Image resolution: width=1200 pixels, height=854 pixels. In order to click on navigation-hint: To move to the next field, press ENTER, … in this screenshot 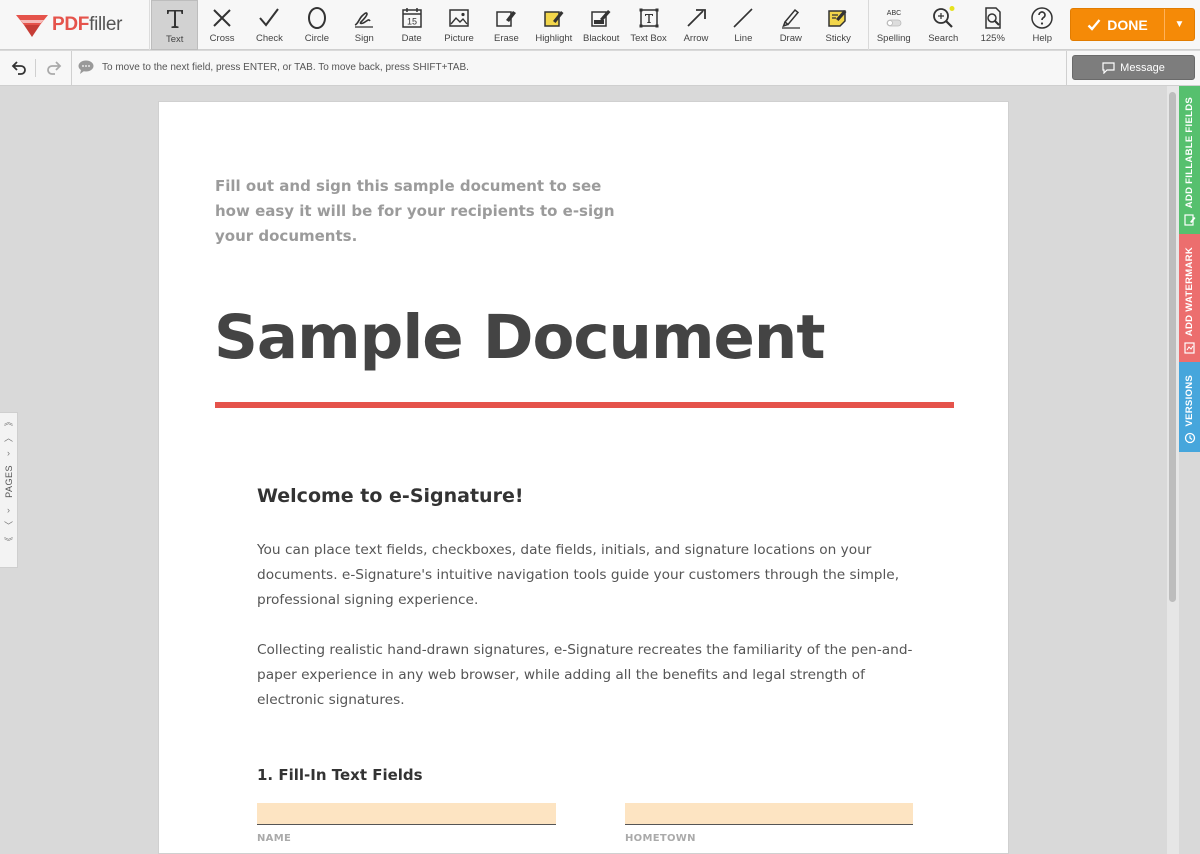, I will do `click(273, 67)`.